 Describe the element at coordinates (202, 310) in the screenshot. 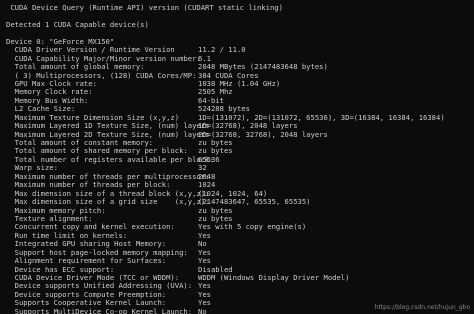

I see `property-value: No` at that location.